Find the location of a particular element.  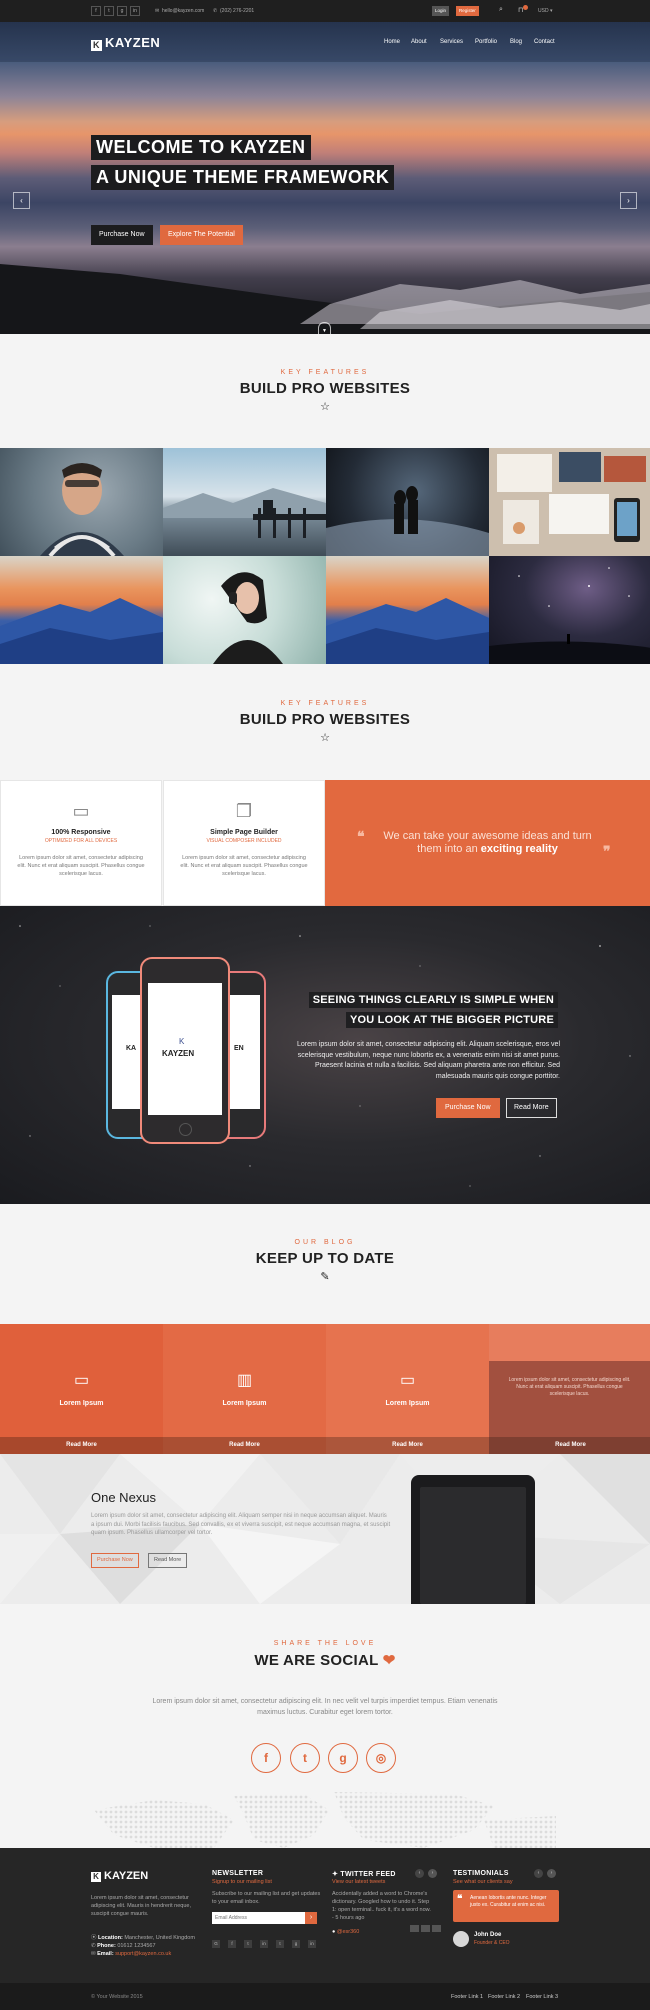

blog-card: ▥ Lorem Ipsum Read More is located at coordinates (244, 1389).